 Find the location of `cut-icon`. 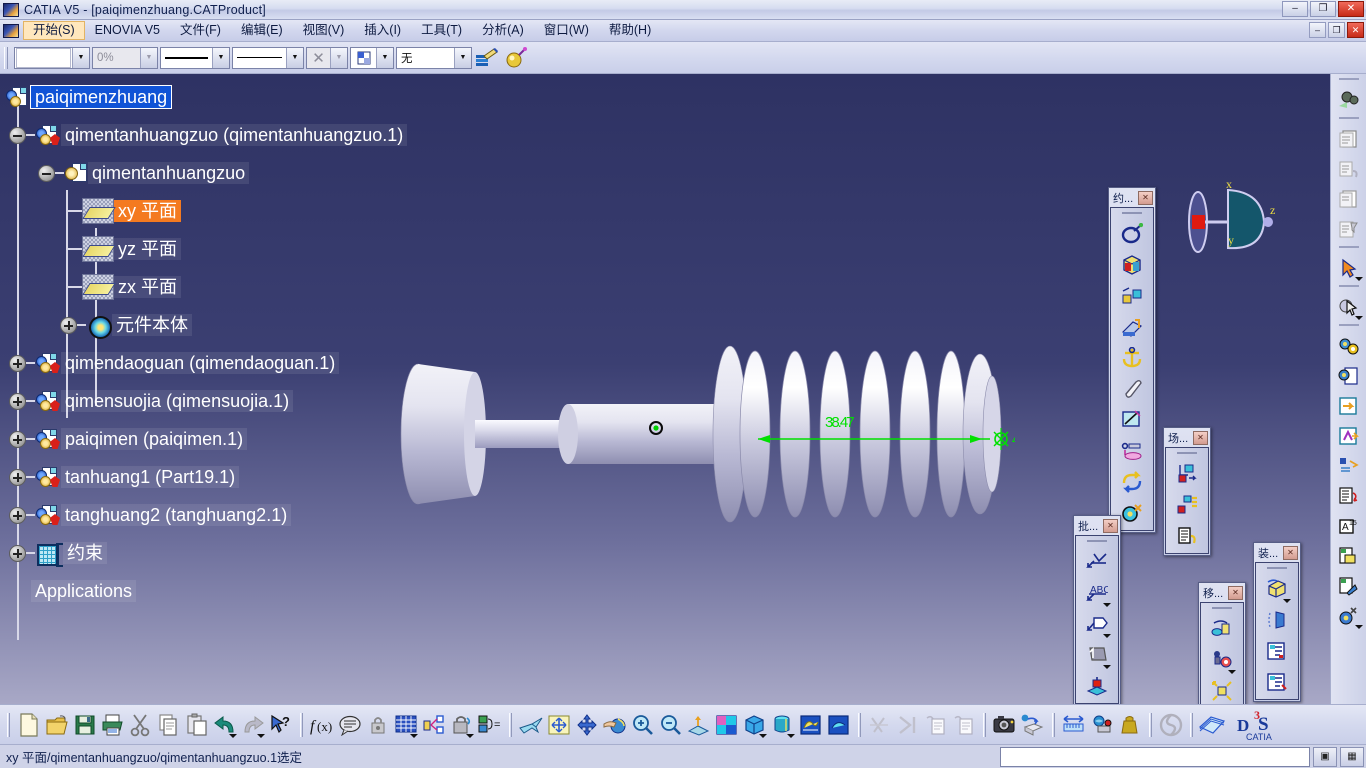

cut-icon is located at coordinates (141, 725).